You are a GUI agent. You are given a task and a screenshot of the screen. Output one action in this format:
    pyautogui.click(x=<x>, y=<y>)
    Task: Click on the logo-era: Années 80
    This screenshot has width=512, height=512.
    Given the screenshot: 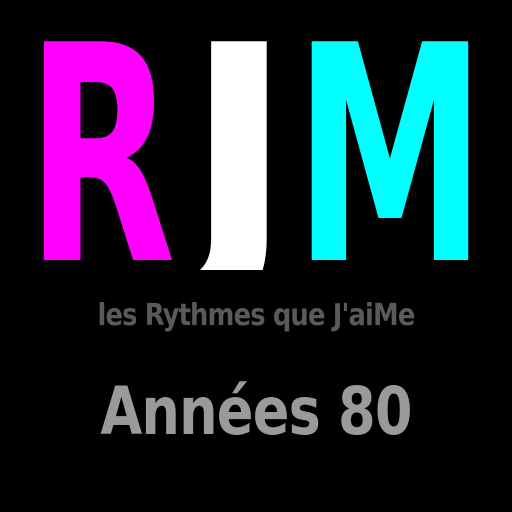 What is the action you would take?
    pyautogui.click(x=256, y=411)
    